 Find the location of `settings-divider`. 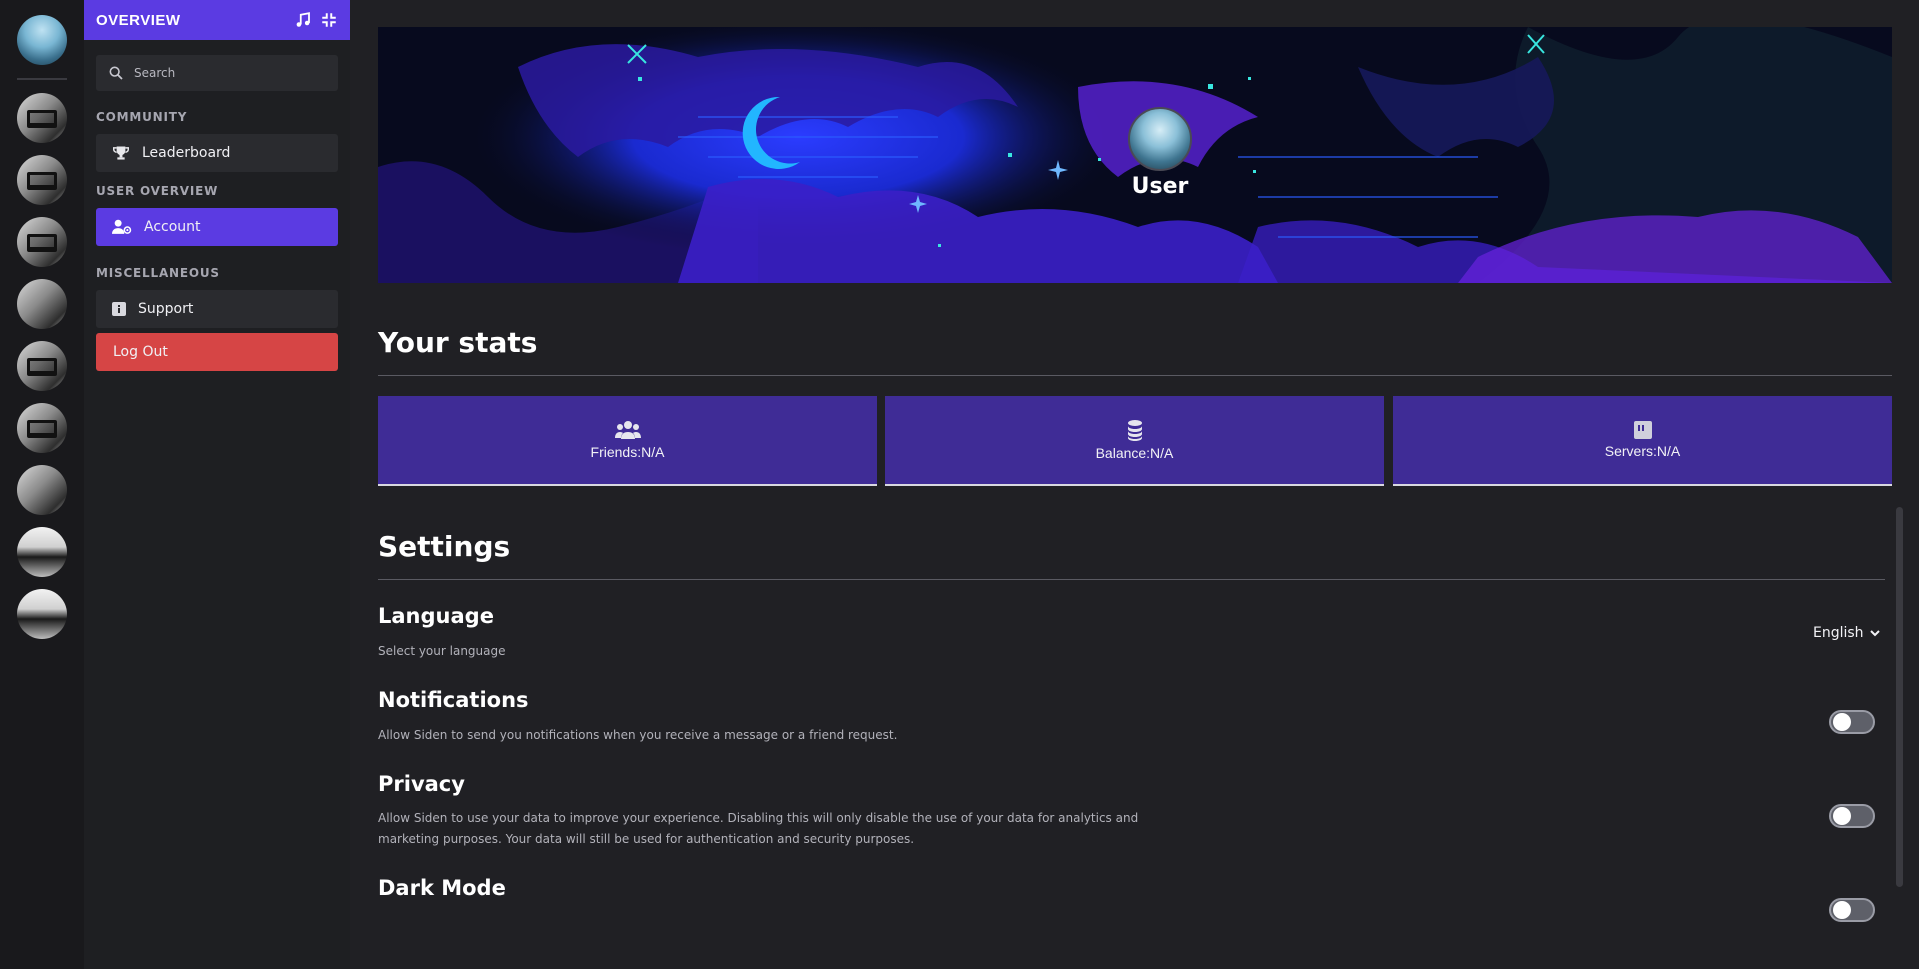

settings-divider is located at coordinates (1131, 579).